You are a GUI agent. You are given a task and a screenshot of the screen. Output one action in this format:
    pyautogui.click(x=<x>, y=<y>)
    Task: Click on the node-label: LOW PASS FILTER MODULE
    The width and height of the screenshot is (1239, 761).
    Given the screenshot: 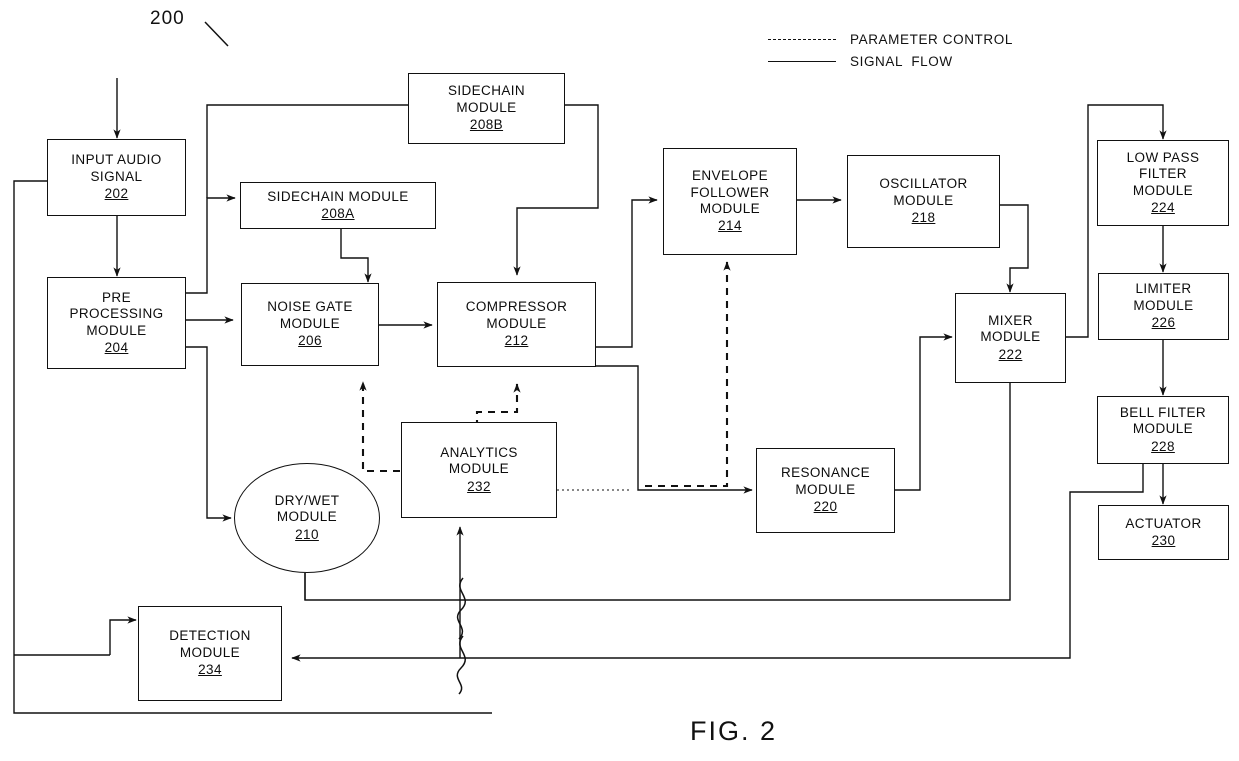 What is the action you would take?
    pyautogui.click(x=1163, y=173)
    